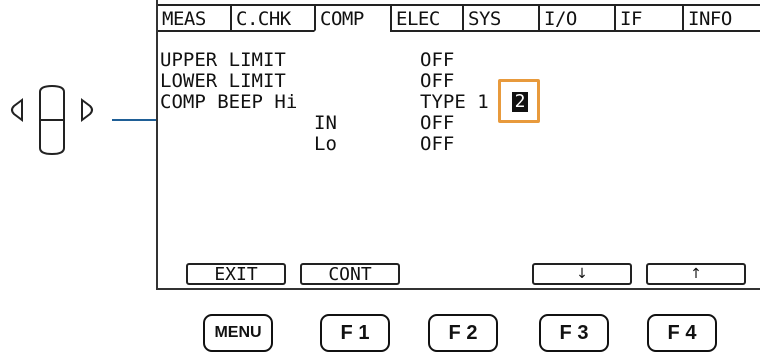  Describe the element at coordinates (325, 144) in the screenshot. I see `comp-beep-lo-label: Lo` at that location.